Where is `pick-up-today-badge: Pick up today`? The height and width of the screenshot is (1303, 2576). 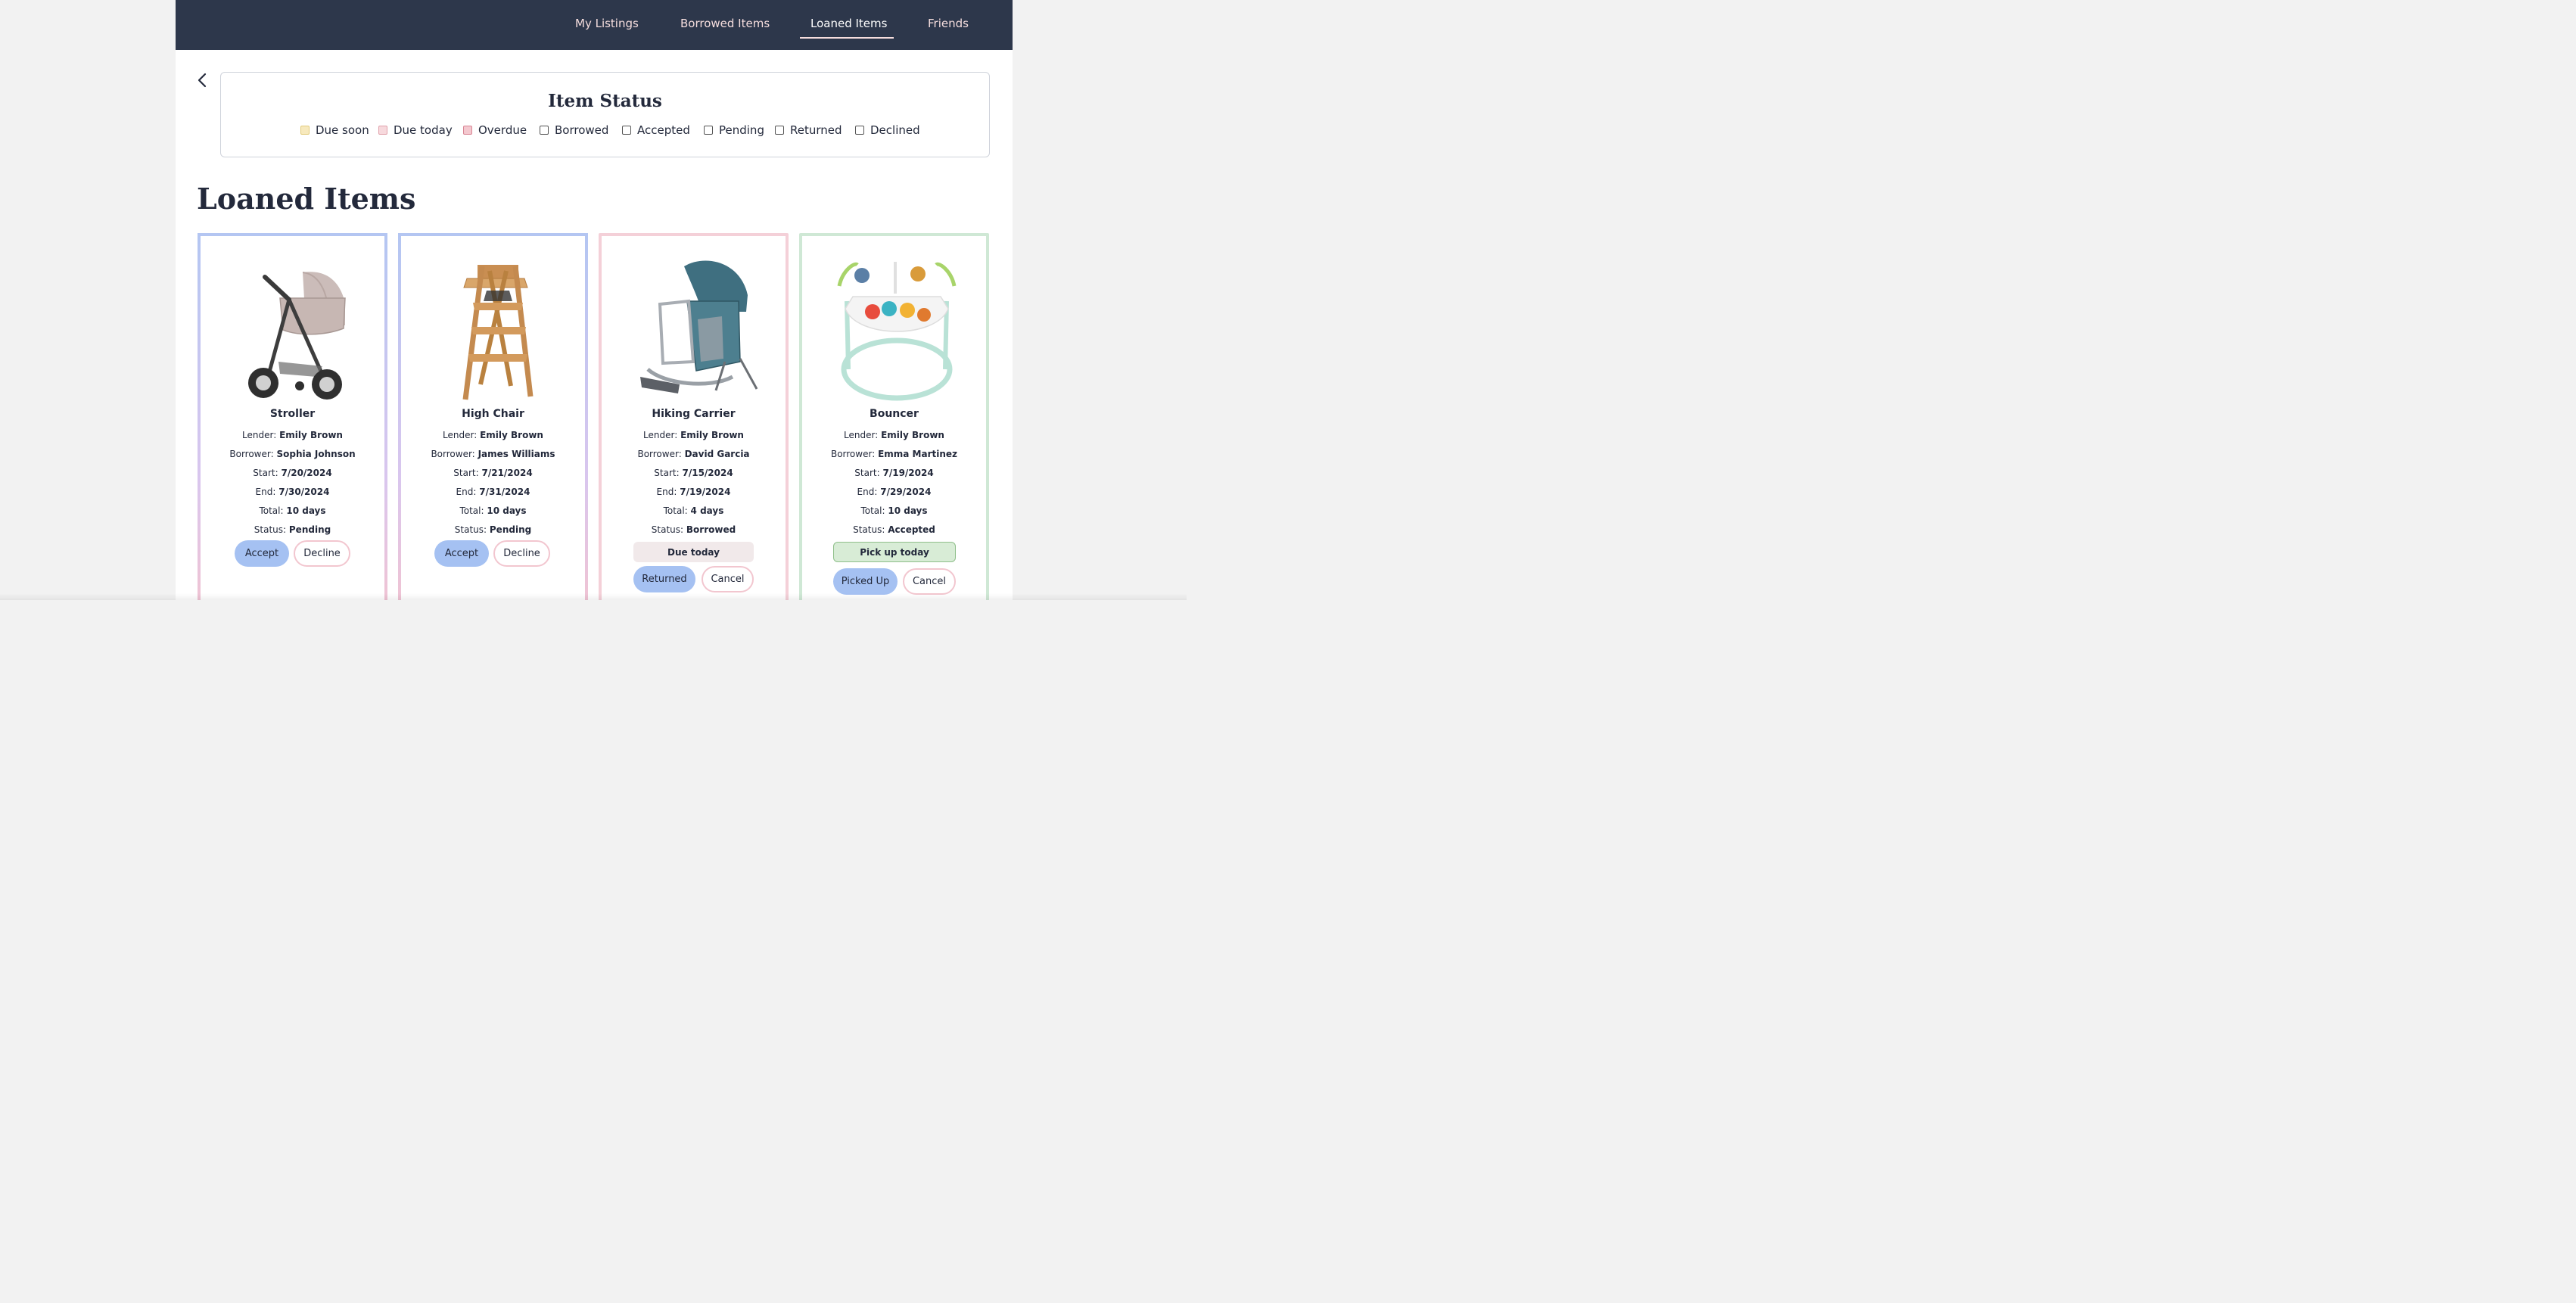
pick-up-today-badge: Pick up today is located at coordinates (894, 552).